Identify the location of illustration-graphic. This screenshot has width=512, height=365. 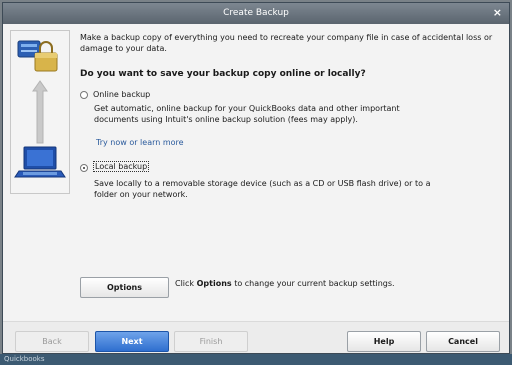
(40, 109).